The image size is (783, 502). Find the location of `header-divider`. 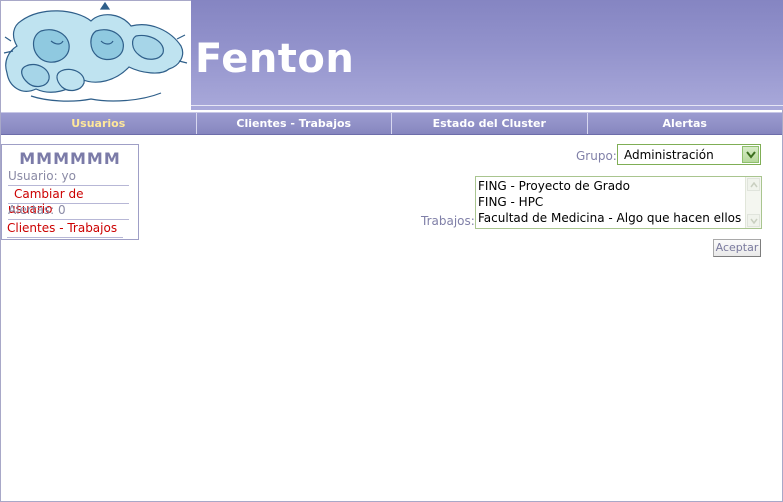

header-divider is located at coordinates (487, 105).